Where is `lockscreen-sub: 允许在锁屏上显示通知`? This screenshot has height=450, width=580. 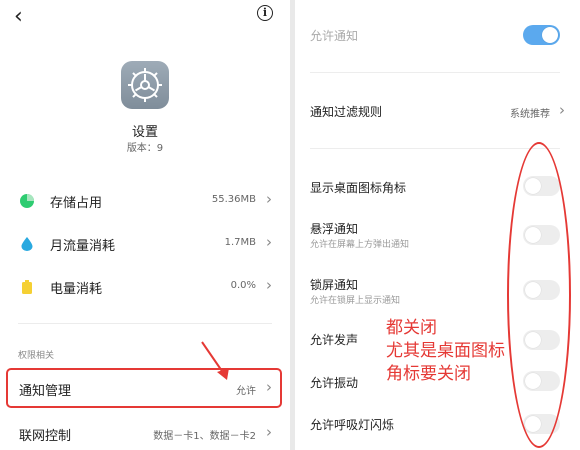
lockscreen-sub: 允许在锁屏上显示通知 is located at coordinates (355, 301).